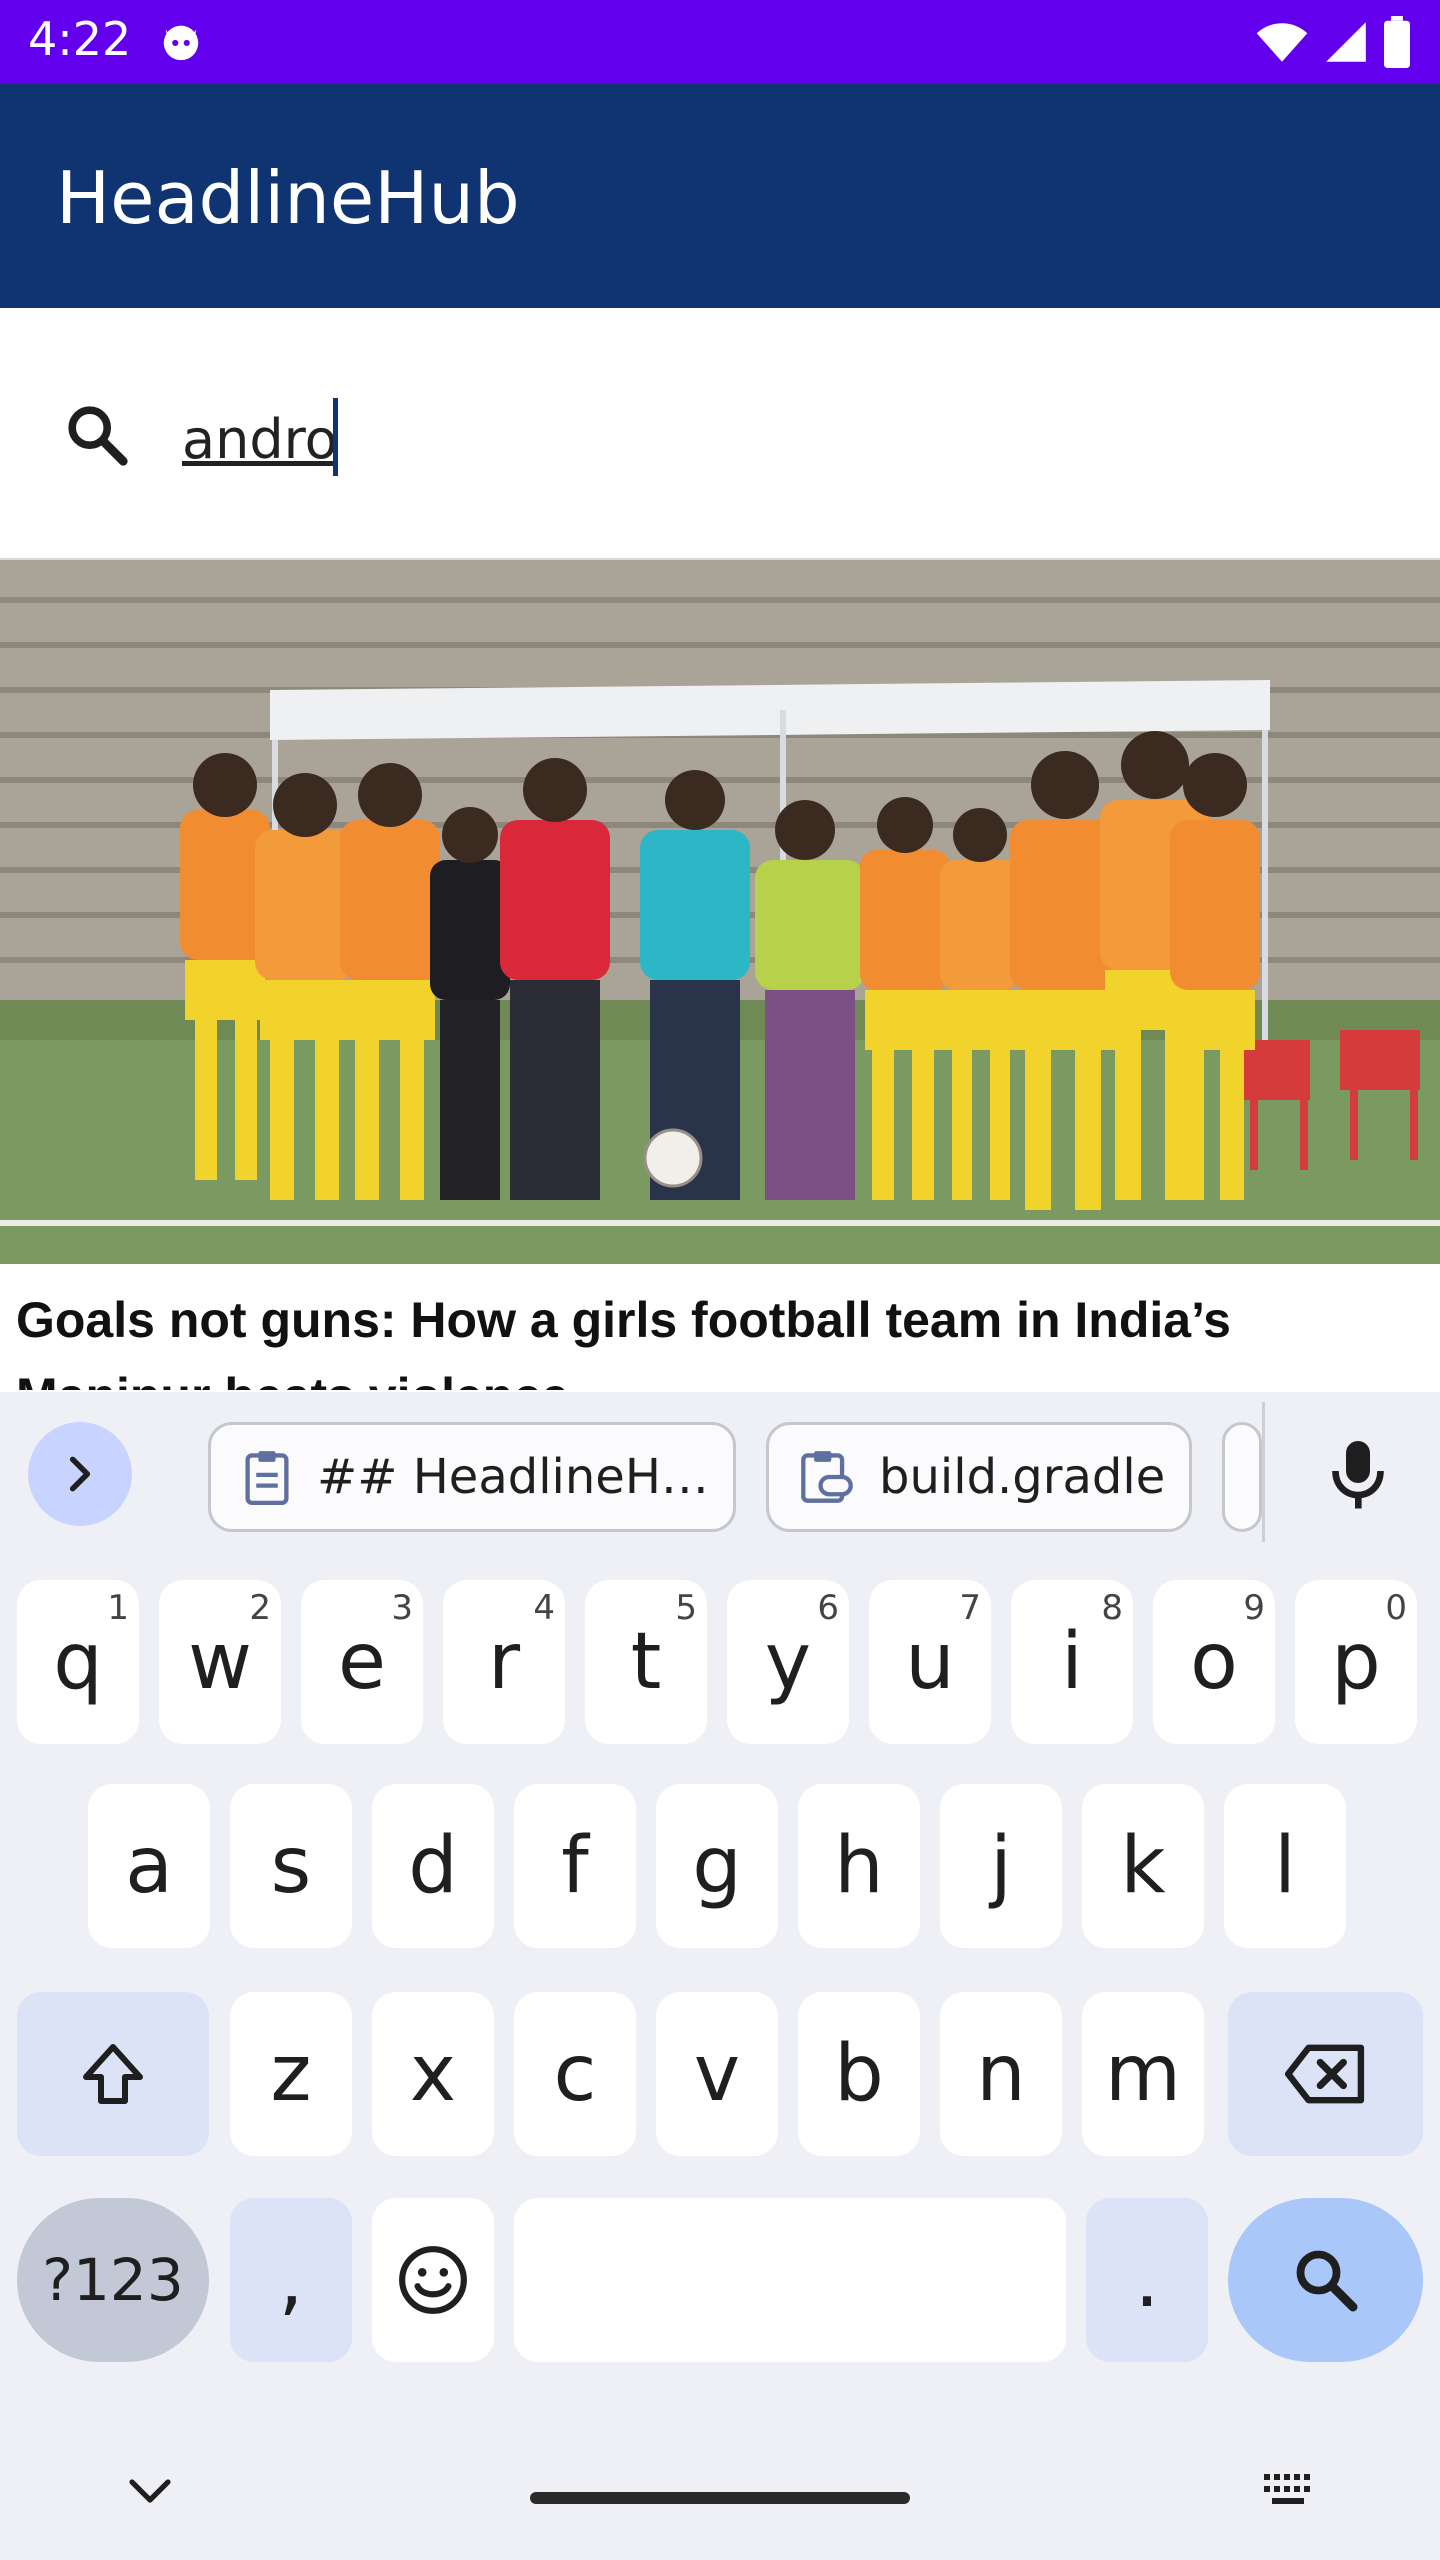 The image size is (1440, 2560). Describe the element at coordinates (267, 1478) in the screenshot. I see `clipboard-icon` at that location.